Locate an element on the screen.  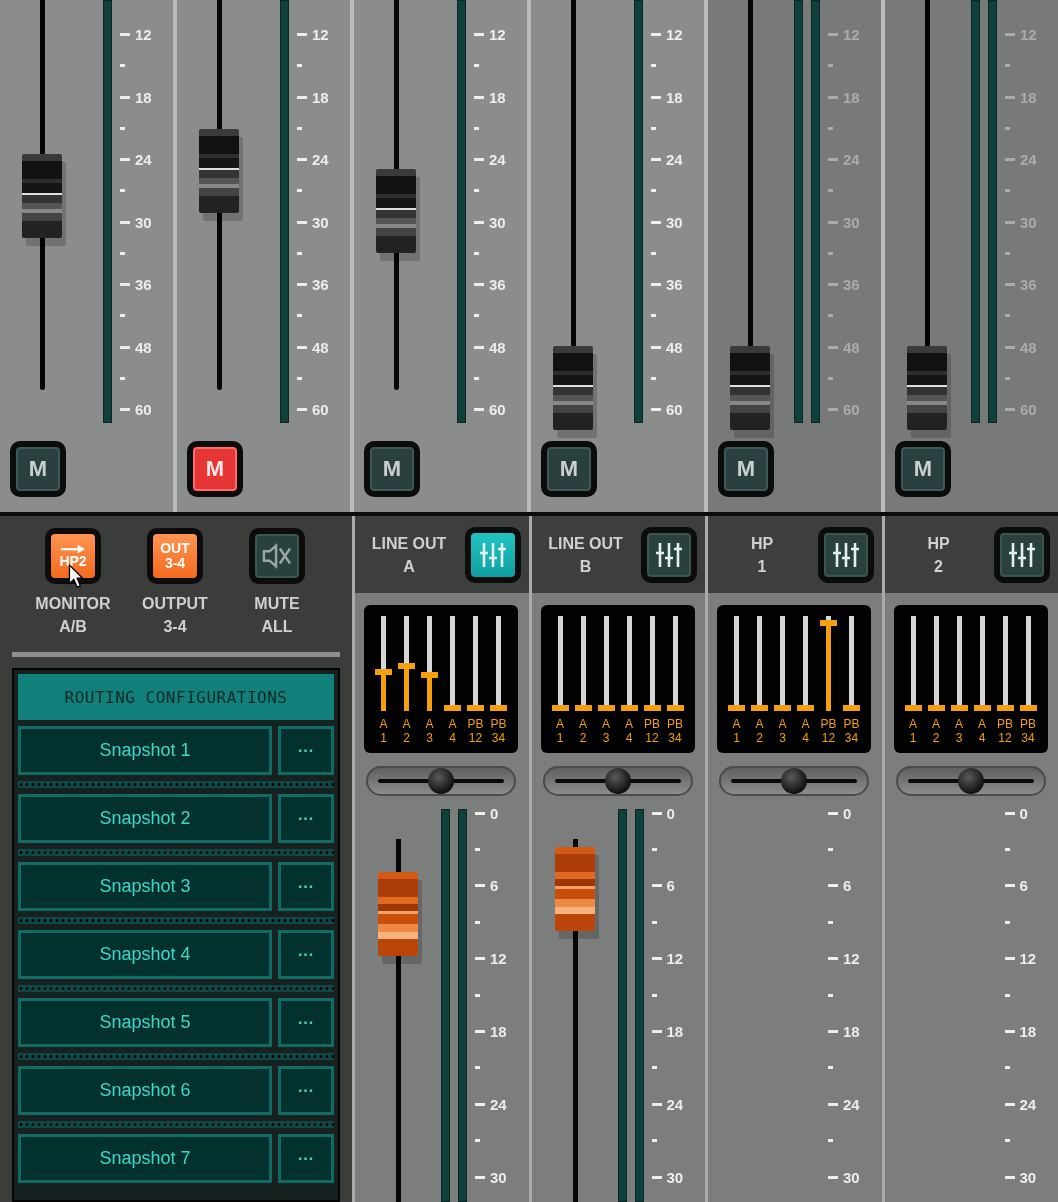
send-label: PB 12 is located at coordinates (828, 731).